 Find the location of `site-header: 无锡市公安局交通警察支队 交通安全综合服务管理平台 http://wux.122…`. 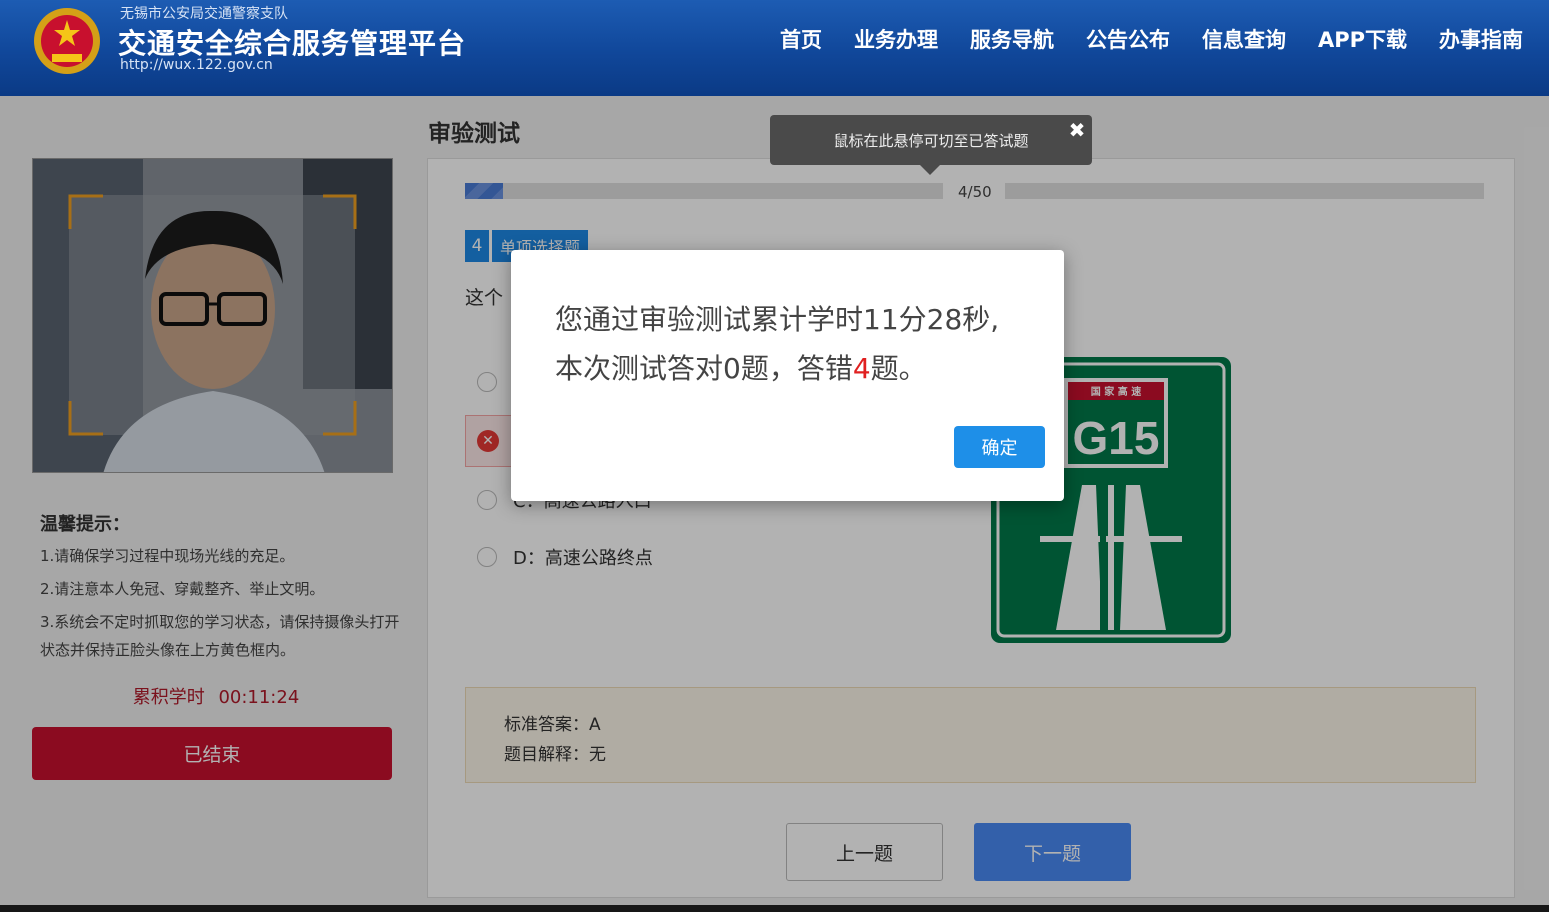

site-header: 无锡市公安局交通警察支队 交通安全综合服务管理平台 http://wux.122… is located at coordinates (774, 48).